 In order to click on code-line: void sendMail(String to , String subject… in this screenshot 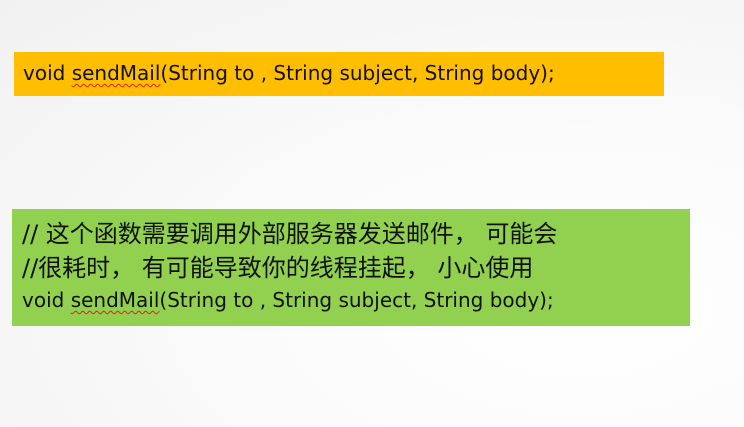, I will do `click(356, 300)`.